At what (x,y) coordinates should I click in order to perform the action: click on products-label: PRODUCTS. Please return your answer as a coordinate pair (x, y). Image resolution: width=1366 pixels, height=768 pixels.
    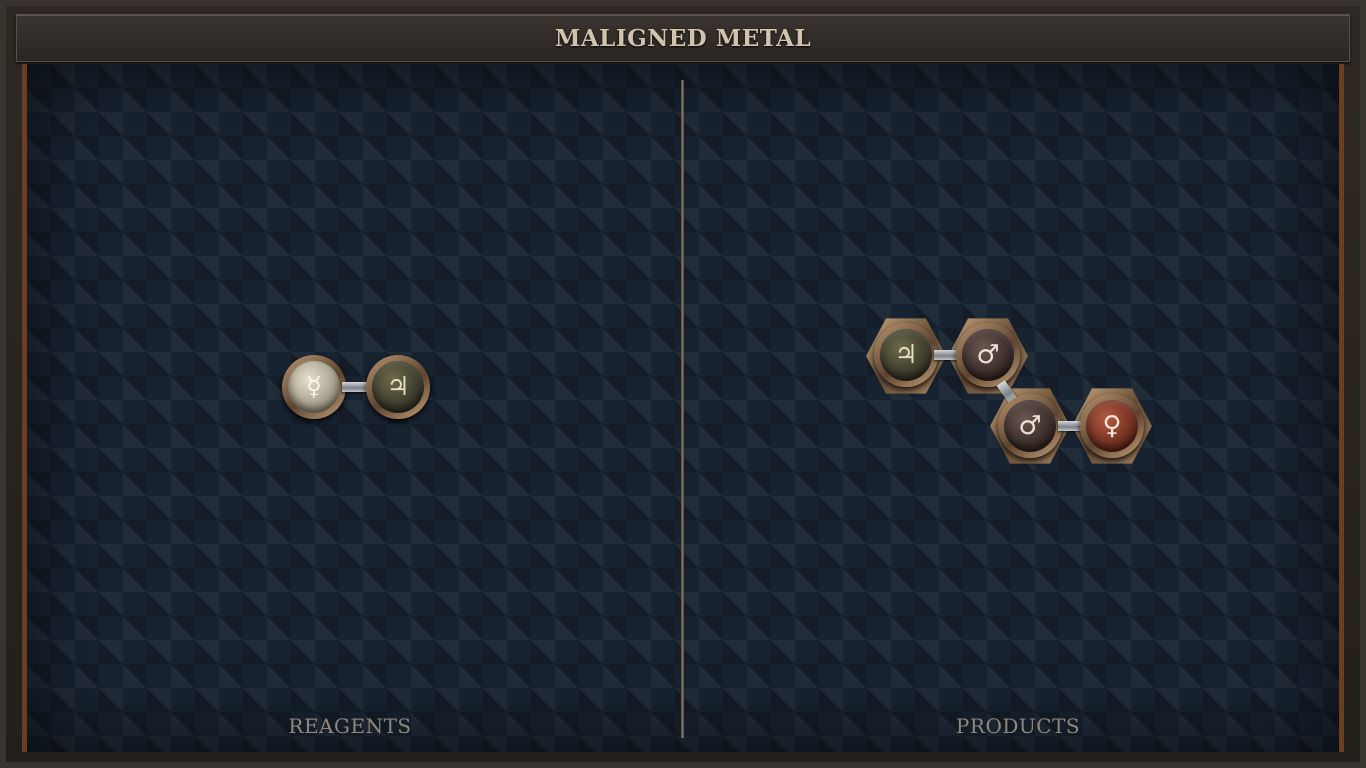
    Looking at the image, I should click on (1018, 726).